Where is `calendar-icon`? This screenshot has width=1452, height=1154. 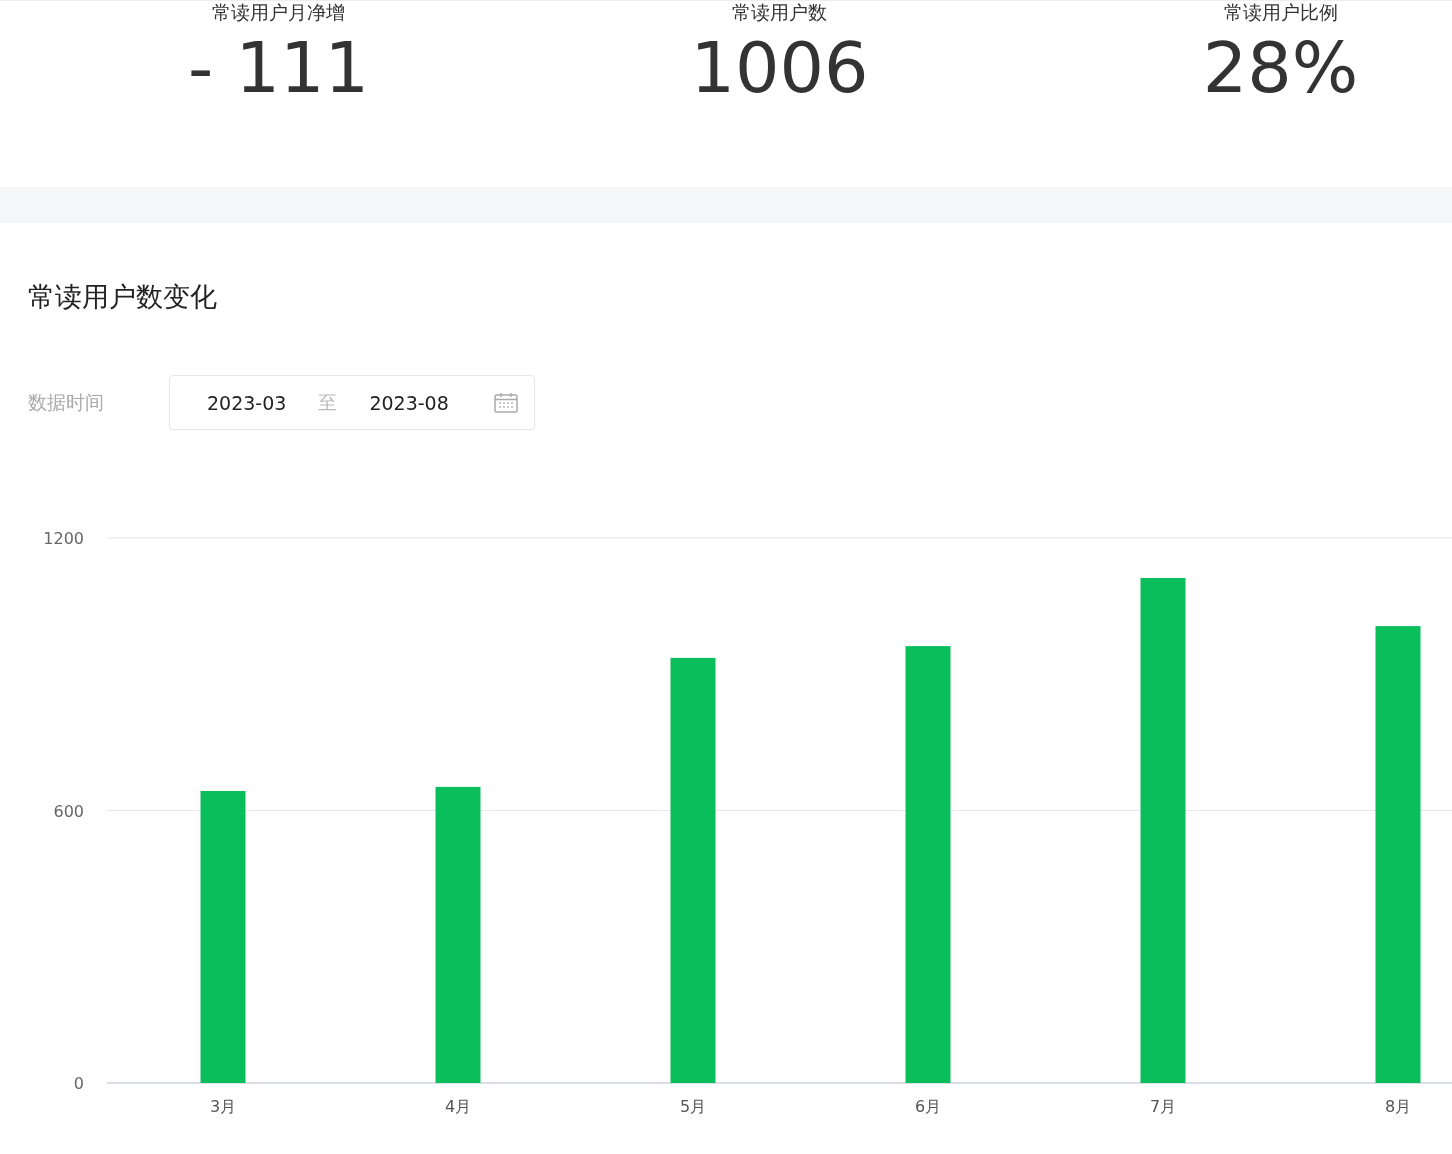
calendar-icon is located at coordinates (506, 402).